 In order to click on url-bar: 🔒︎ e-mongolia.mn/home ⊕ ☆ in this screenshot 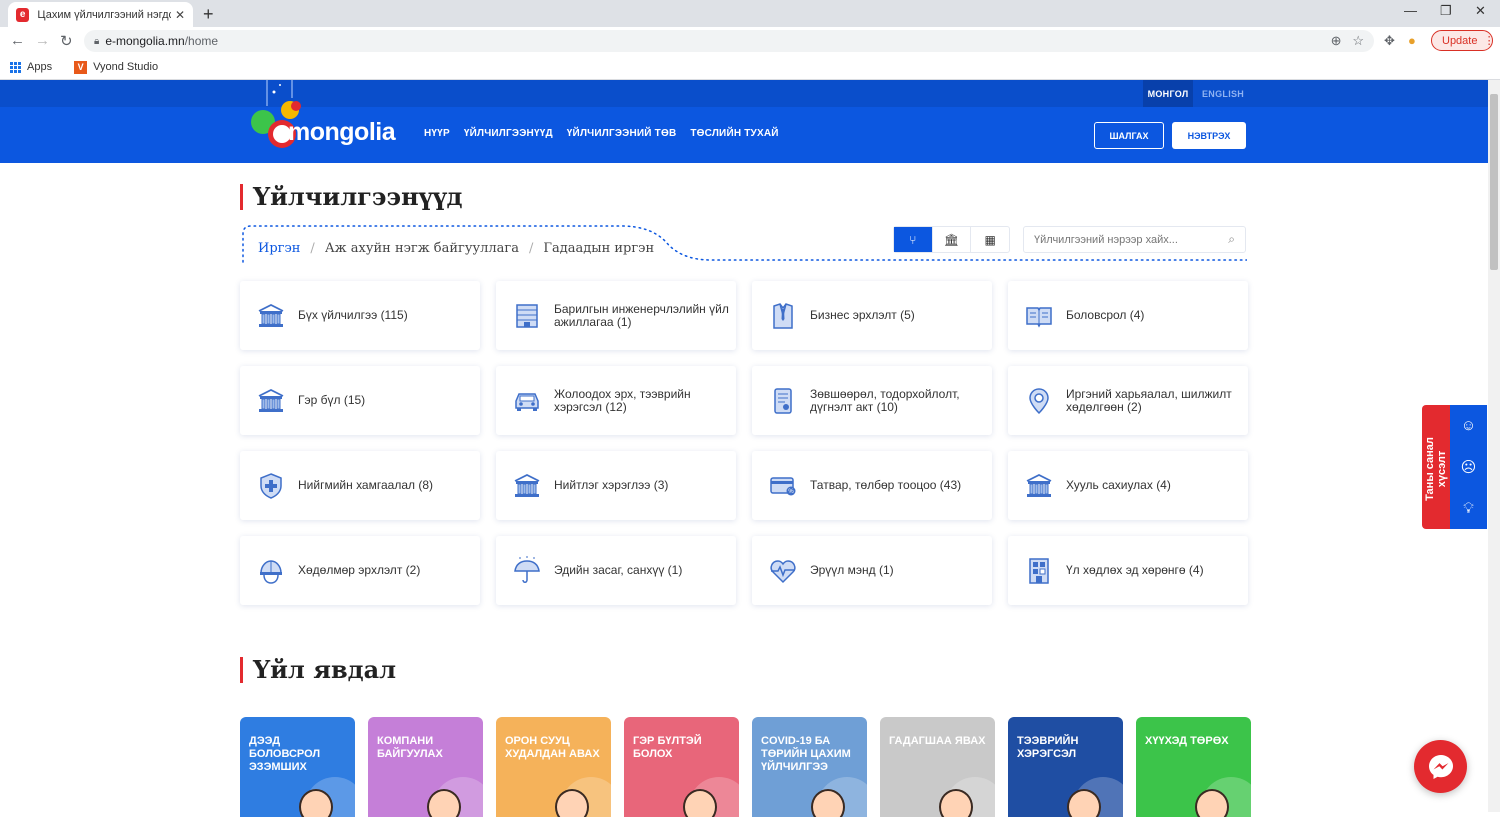, I will do `click(729, 41)`.